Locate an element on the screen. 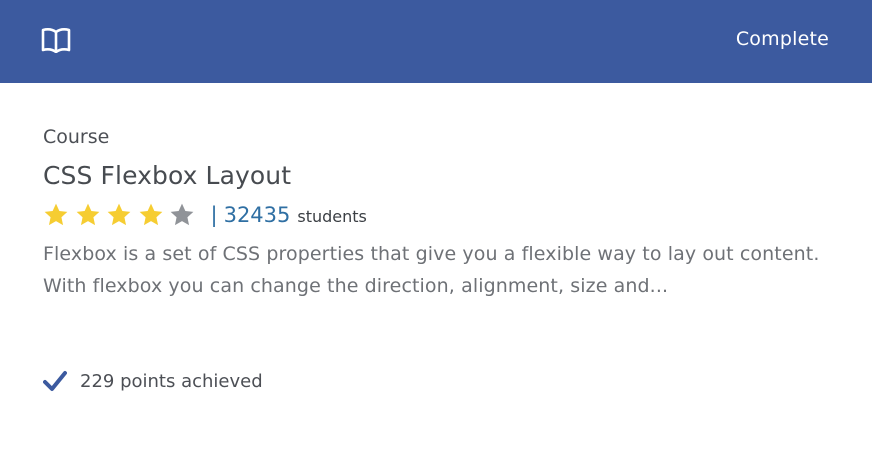  points-achieved: 229 points achieved is located at coordinates (171, 381).